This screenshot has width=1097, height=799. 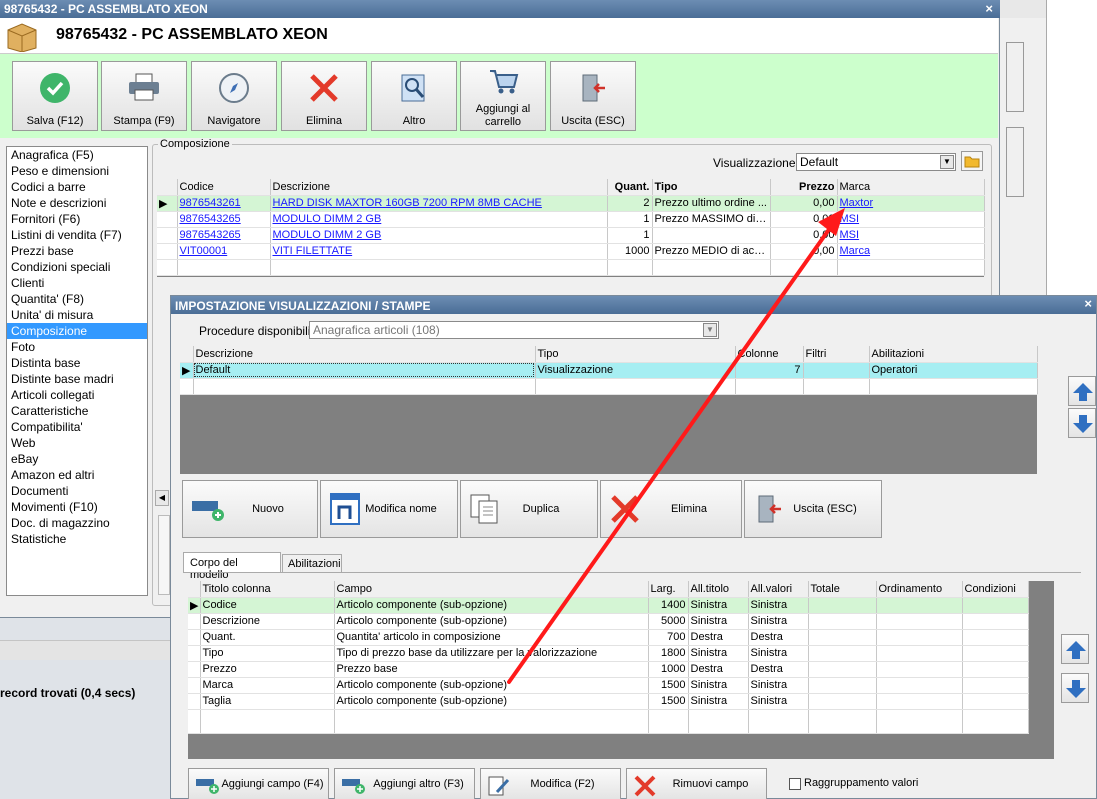 What do you see at coordinates (389, 509) in the screenshot?
I see `rename-button: Modifica nome` at bounding box center [389, 509].